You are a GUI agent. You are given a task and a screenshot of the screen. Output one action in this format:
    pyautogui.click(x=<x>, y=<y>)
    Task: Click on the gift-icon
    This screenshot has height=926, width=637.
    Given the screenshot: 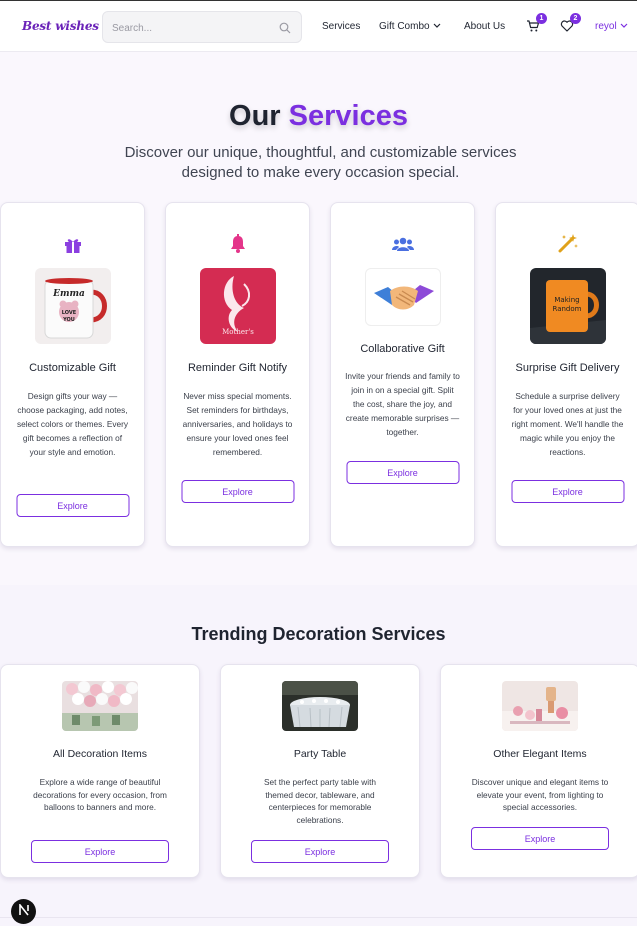 What is the action you would take?
    pyautogui.click(x=73, y=247)
    